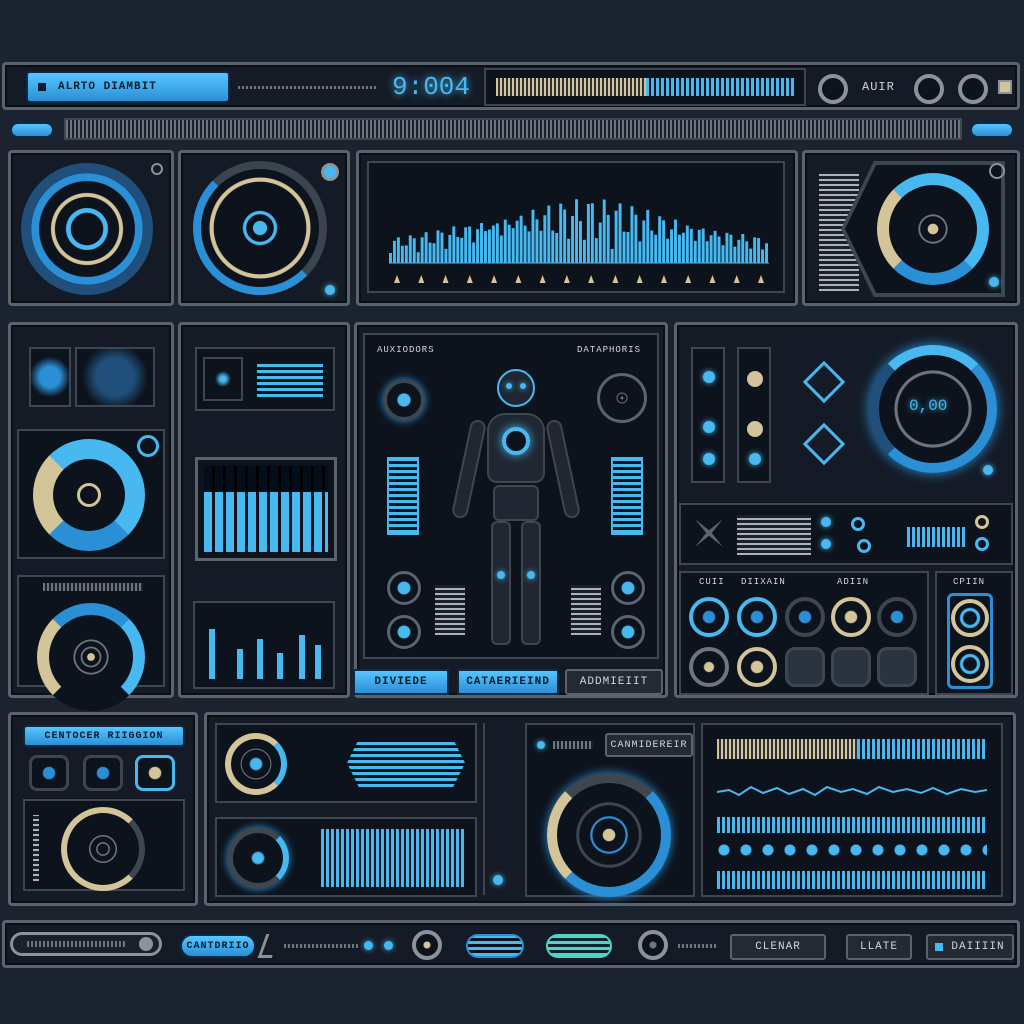 The width and height of the screenshot is (1024, 1024). I want to click on slider-2-knob-low, so click(755, 459).